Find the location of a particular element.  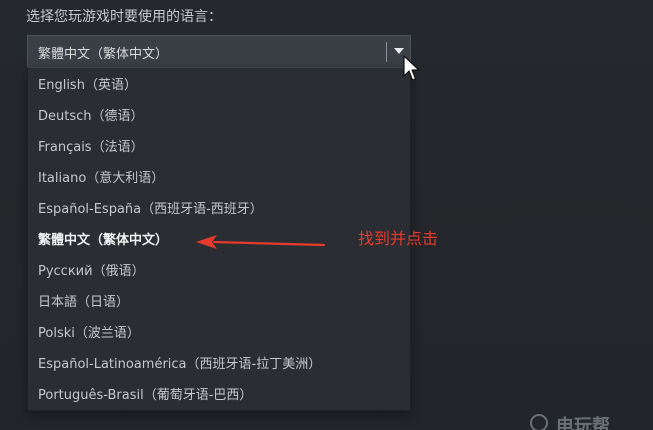

language-select: 繁體中文（繁体中文） is located at coordinates (219, 51).